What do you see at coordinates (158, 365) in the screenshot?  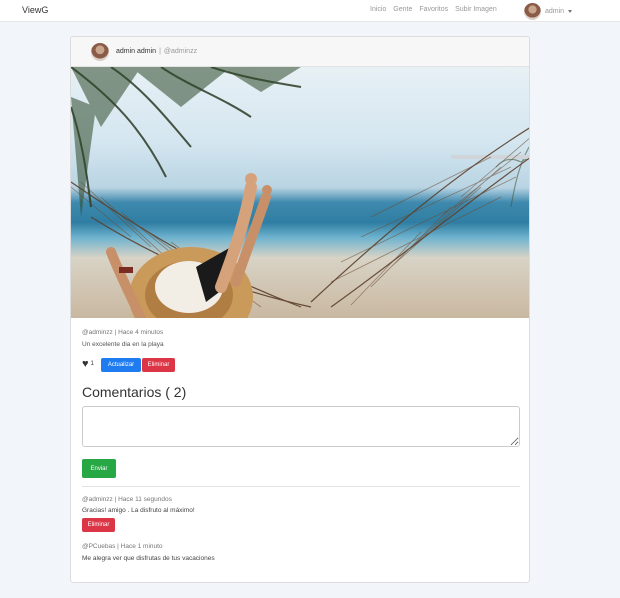 I see `delete-post-button: Eliminar` at bounding box center [158, 365].